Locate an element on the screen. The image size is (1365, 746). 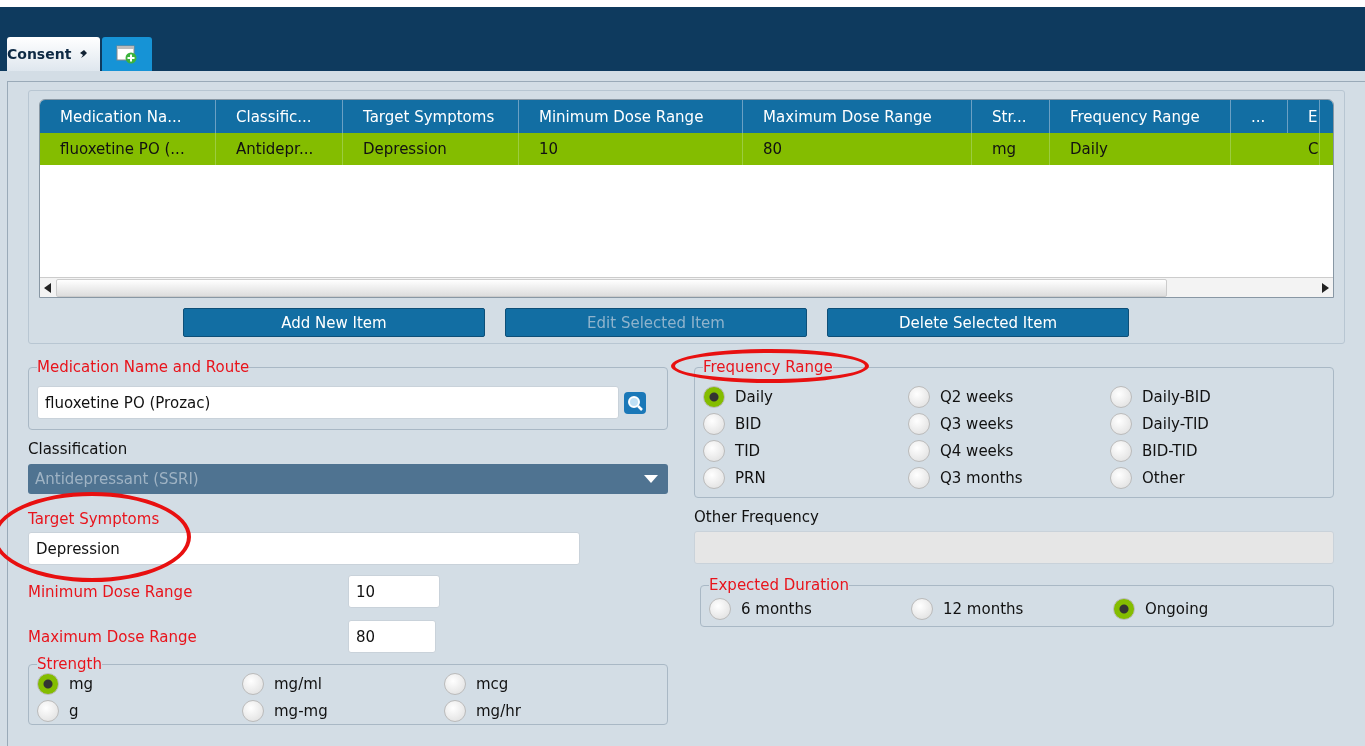
table-cell: Daily is located at coordinates (1140, 149).